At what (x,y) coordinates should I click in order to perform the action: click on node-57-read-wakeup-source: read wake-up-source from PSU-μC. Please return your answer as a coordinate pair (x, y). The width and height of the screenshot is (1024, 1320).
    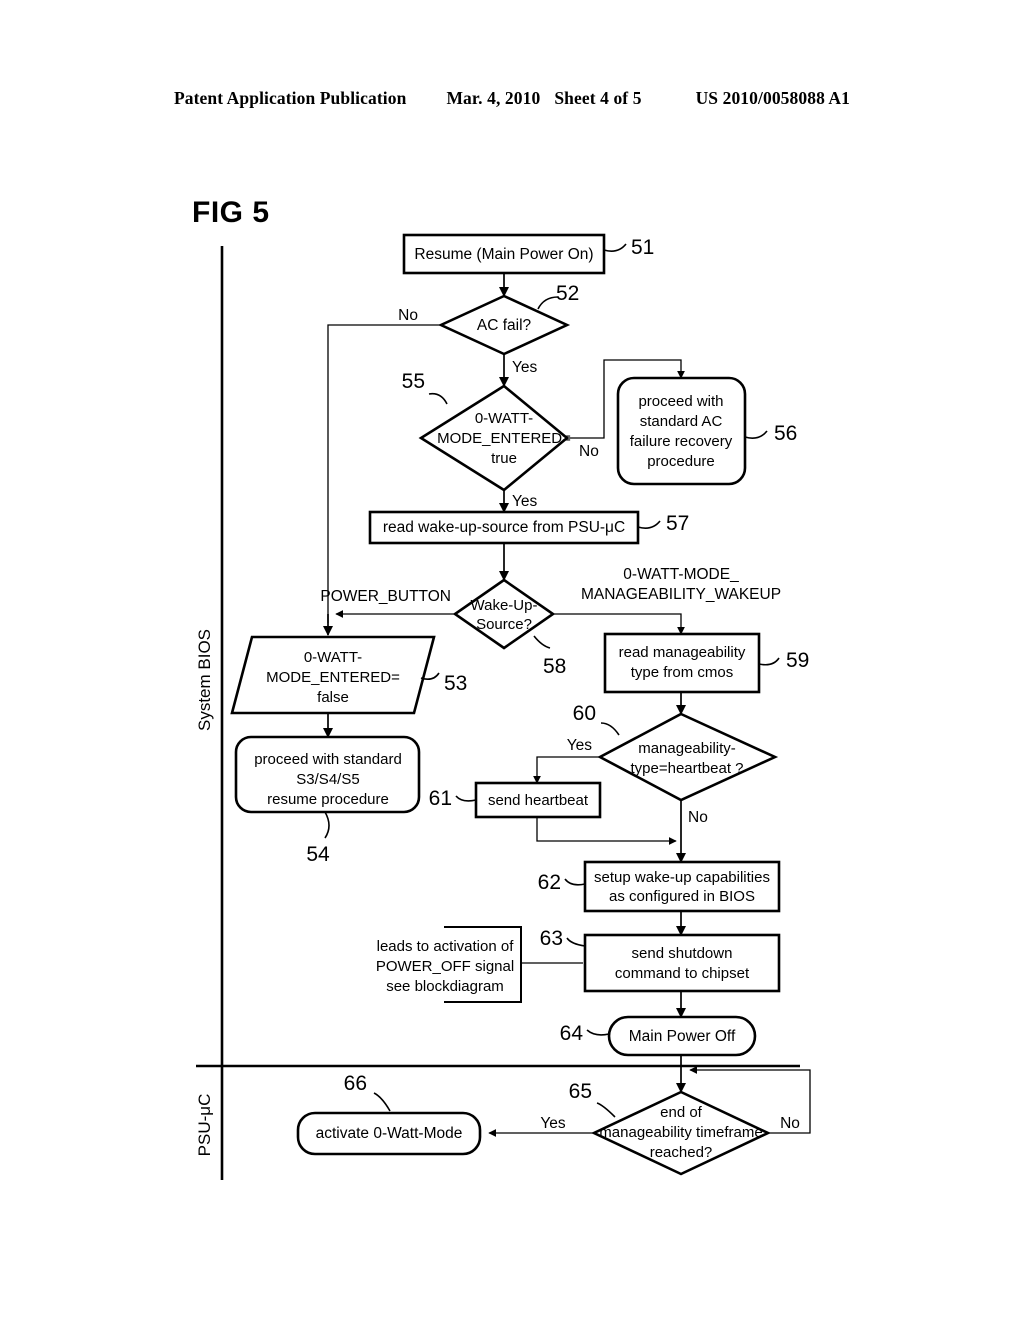
    Looking at the image, I should click on (504, 527).